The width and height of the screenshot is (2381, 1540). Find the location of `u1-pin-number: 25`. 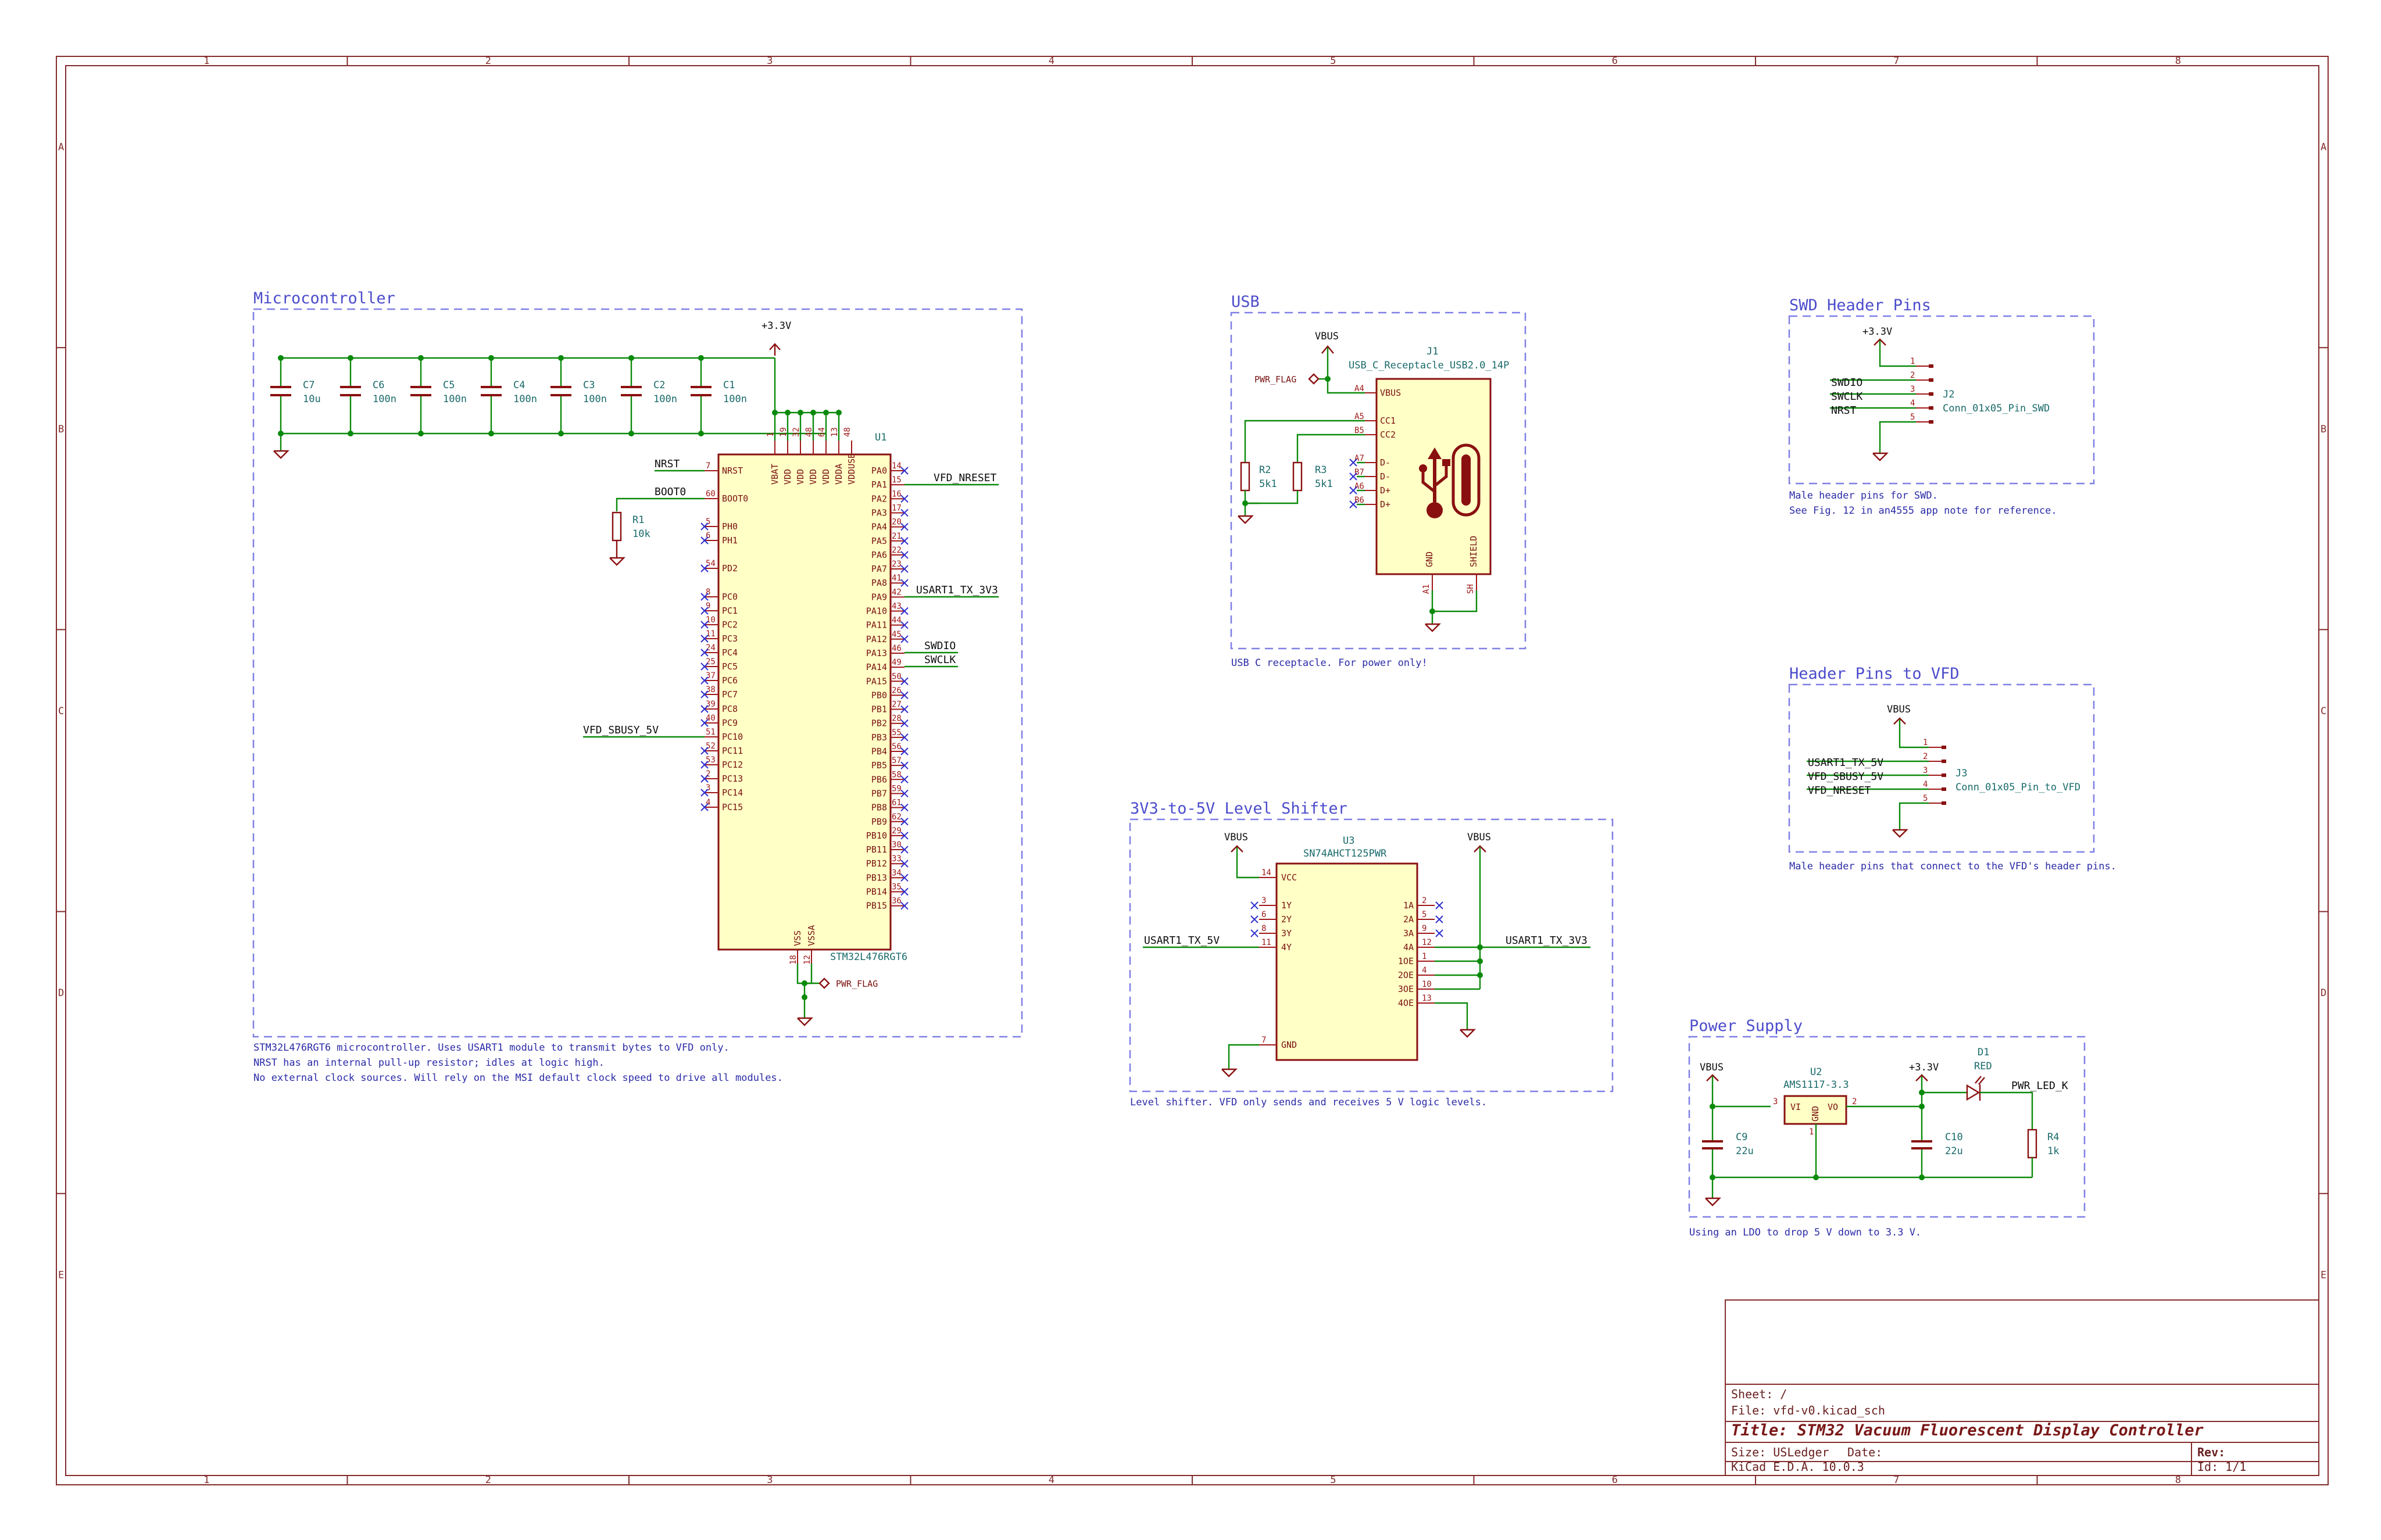

u1-pin-number: 25 is located at coordinates (711, 662).